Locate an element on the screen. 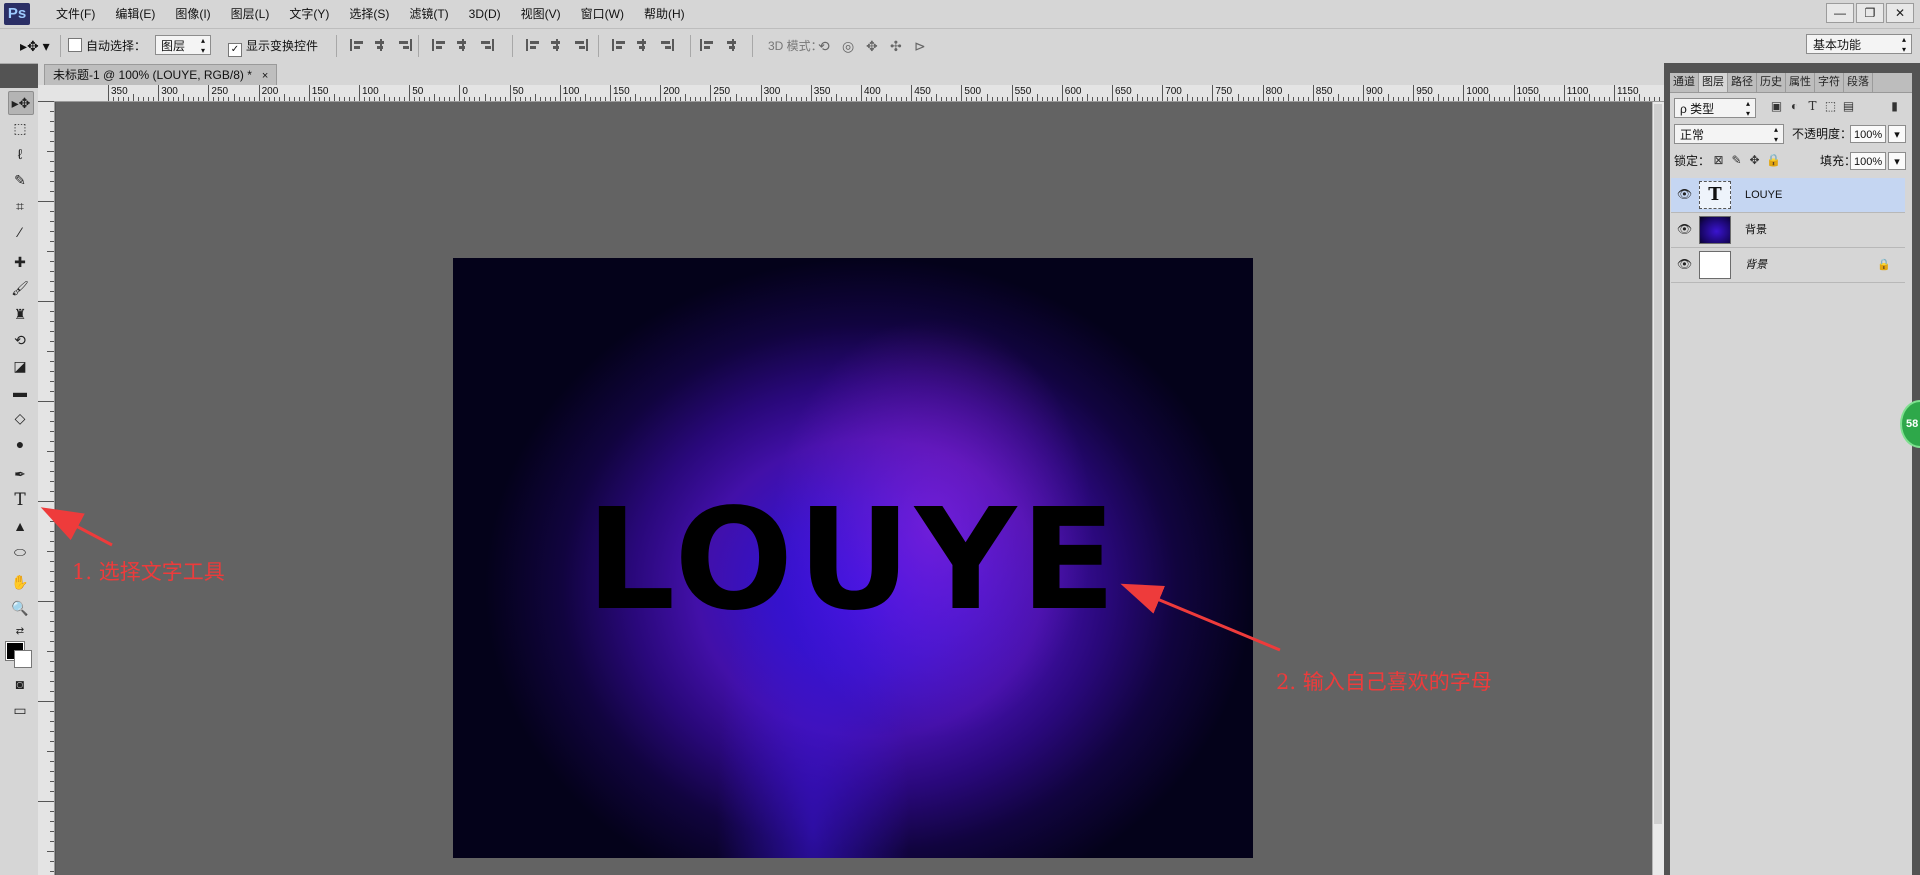 This screenshot has width=1920, height=875. annotation-step-2: 2. 输入自己喜欢的字母 is located at coordinates (1384, 682).